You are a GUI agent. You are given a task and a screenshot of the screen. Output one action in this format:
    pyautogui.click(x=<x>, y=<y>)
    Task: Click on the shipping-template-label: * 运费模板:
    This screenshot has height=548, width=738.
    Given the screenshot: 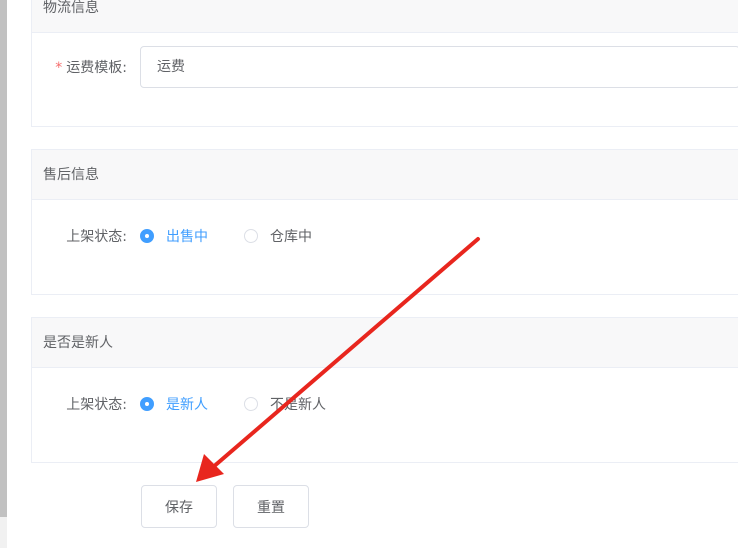 What is the action you would take?
    pyautogui.click(x=86, y=67)
    